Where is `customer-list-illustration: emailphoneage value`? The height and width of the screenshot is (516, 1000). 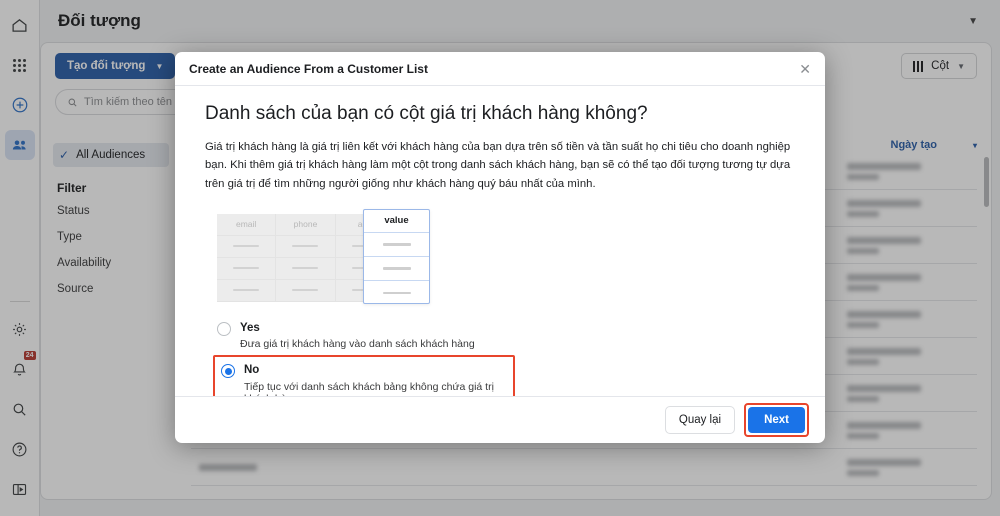
customer-list-illustration: emailphoneage value is located at coordinates (324, 256).